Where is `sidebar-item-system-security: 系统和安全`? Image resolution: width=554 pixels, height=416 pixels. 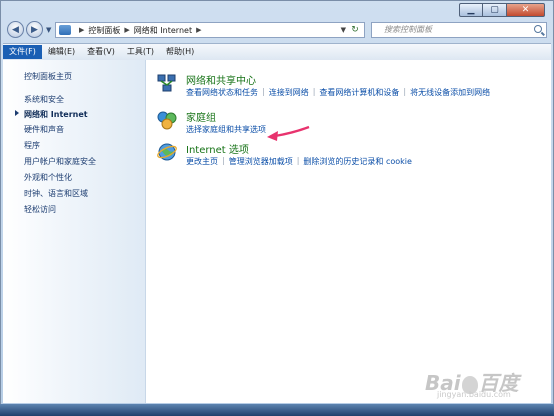
sidebar-item-system-security: 系统和安全 is located at coordinates (44, 99).